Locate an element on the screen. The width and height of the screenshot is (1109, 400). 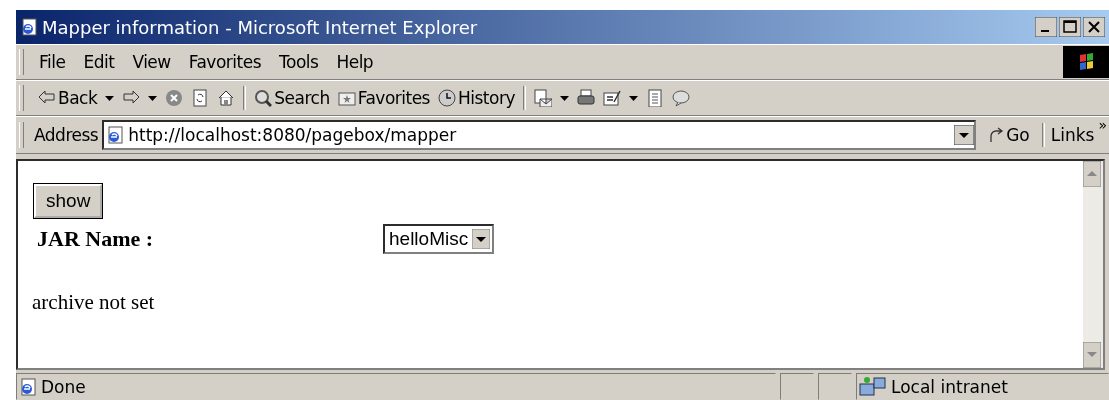
dropdown-arrow-icon is located at coordinates (481, 239).